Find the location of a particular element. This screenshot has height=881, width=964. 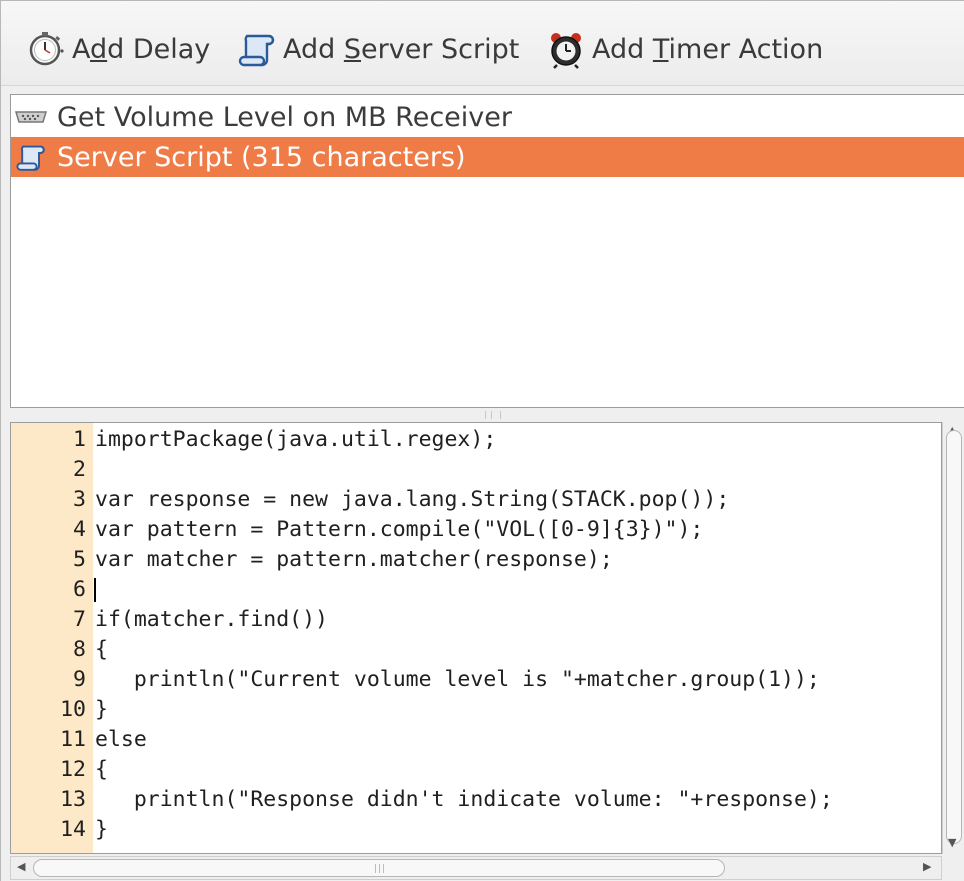

add-timer-action-label-pre: Add is located at coordinates (622, 49).